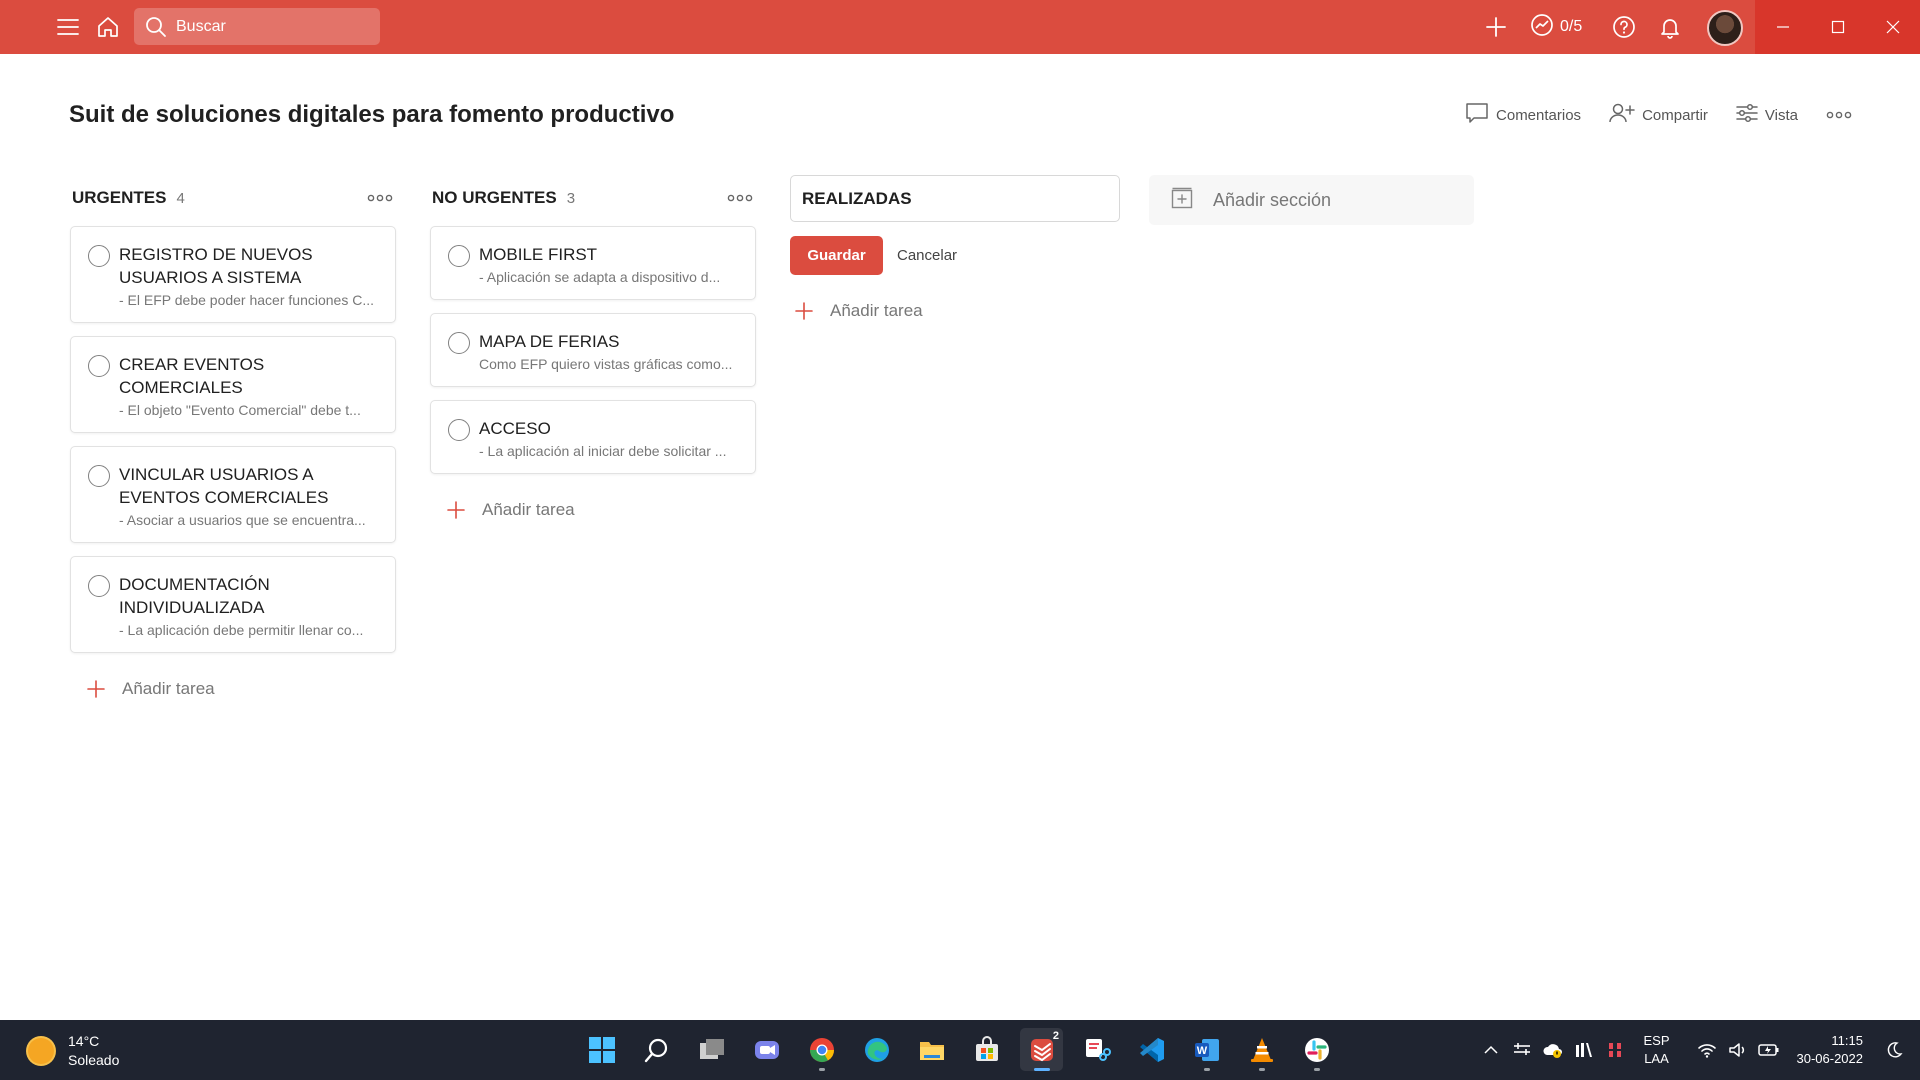 Image resolution: width=1920 pixels, height=1080 pixels. What do you see at coordinates (257, 26) in the screenshot?
I see `search-input: Buscar` at bounding box center [257, 26].